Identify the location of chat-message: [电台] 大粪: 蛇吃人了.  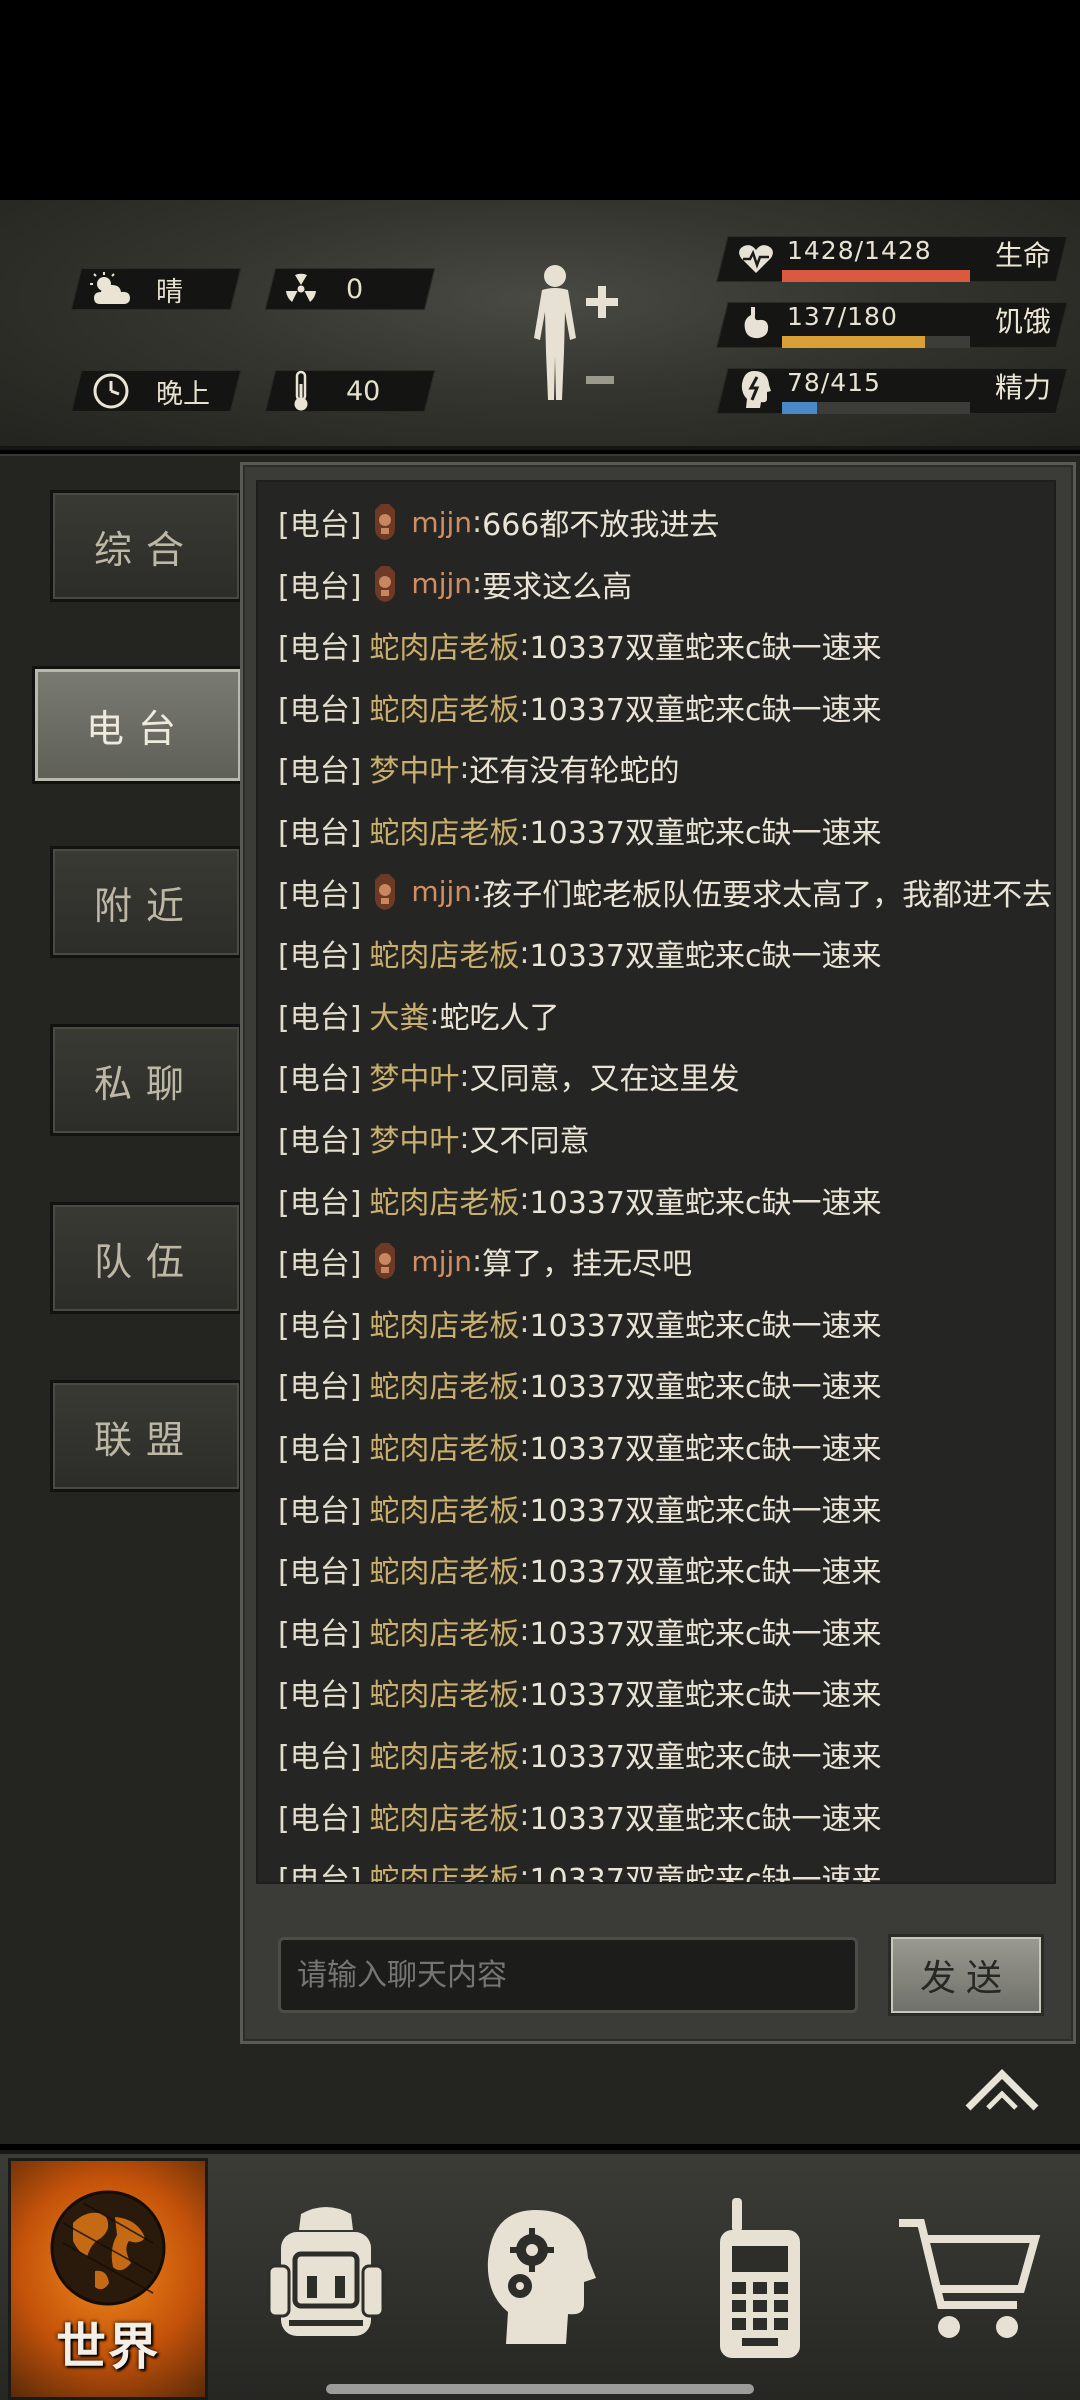
(419, 1015).